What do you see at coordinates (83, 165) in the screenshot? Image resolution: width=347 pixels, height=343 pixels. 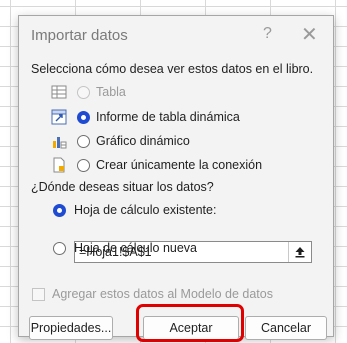 I see `radio-connection-only` at bounding box center [83, 165].